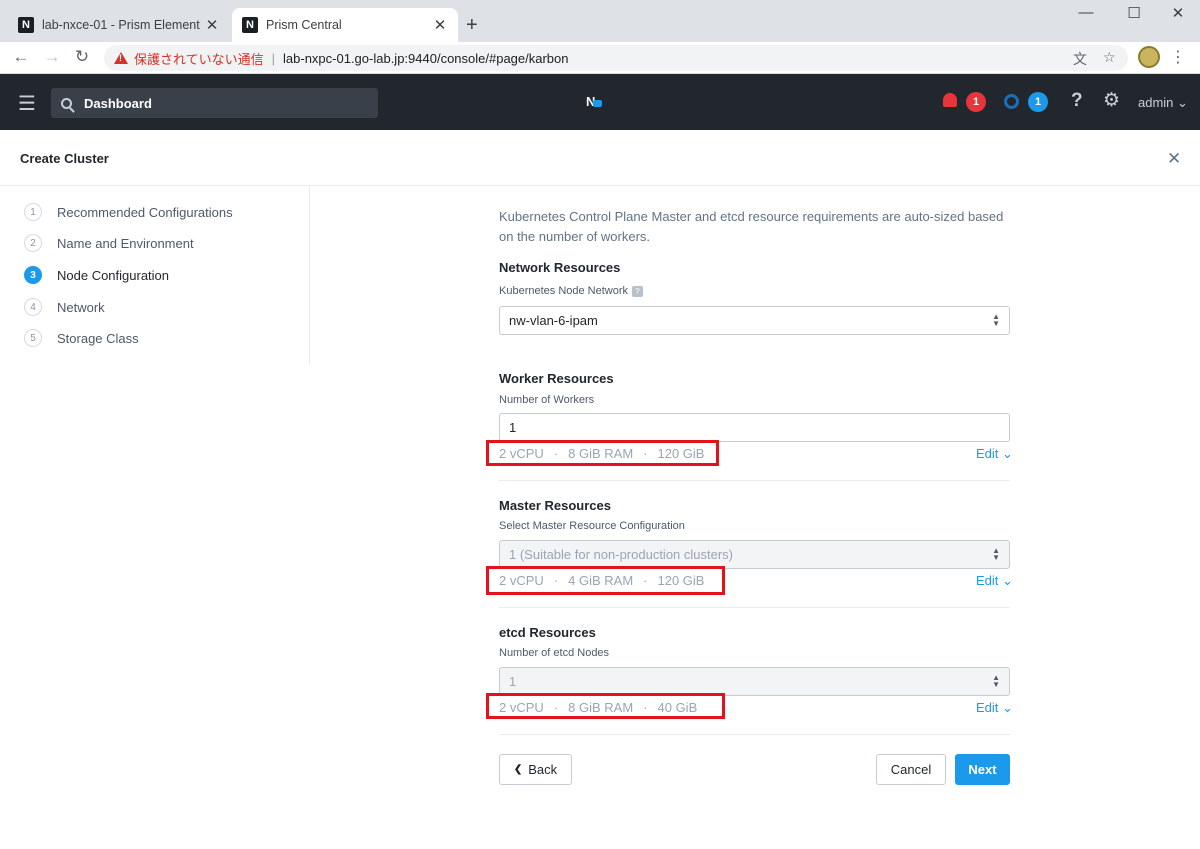 The width and height of the screenshot is (1200, 849). I want to click on master-edit-link: Edit ⌄, so click(994, 581).